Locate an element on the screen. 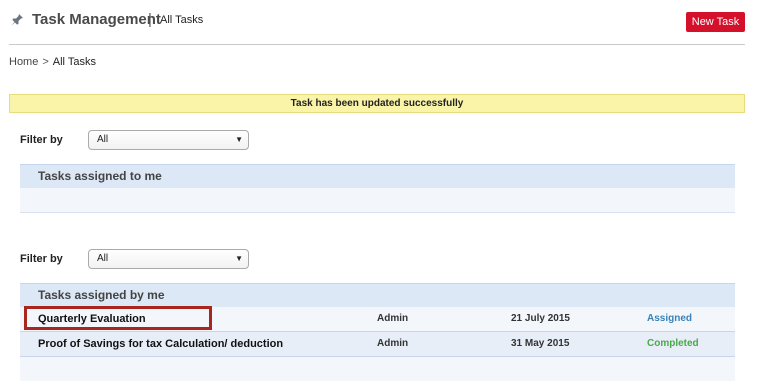 This screenshot has width=768, height=381. task-date: 31 May 2015 is located at coordinates (540, 343).